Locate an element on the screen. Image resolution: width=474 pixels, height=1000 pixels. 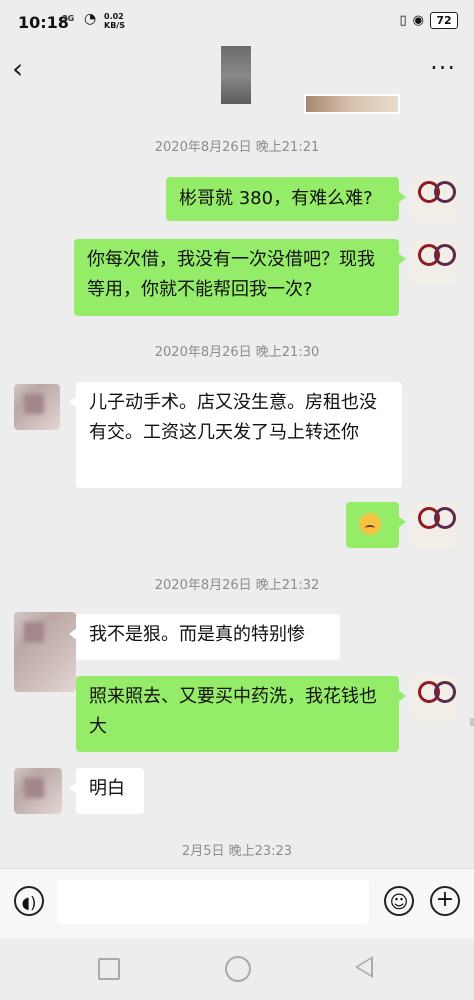
emoji-icon: ☺ is located at coordinates (399, 902).